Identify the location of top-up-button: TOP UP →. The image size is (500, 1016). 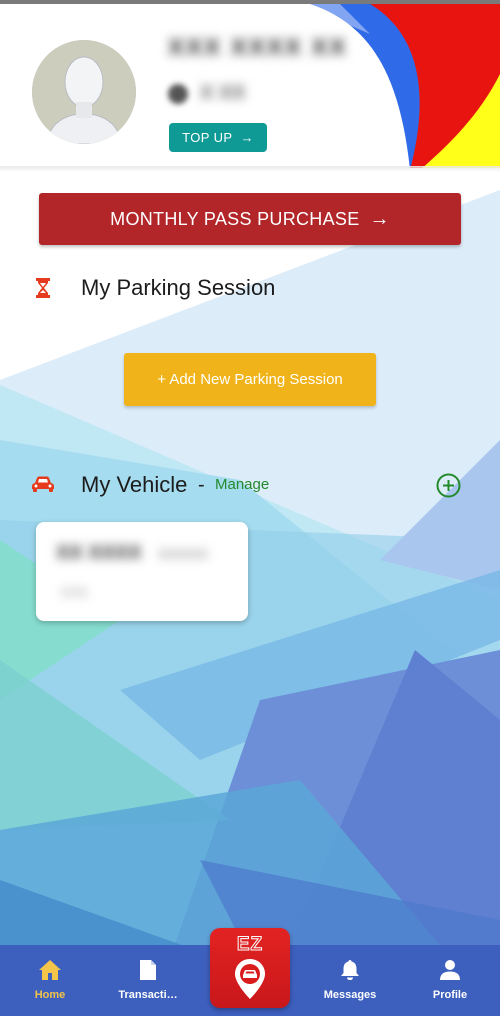
(218, 137).